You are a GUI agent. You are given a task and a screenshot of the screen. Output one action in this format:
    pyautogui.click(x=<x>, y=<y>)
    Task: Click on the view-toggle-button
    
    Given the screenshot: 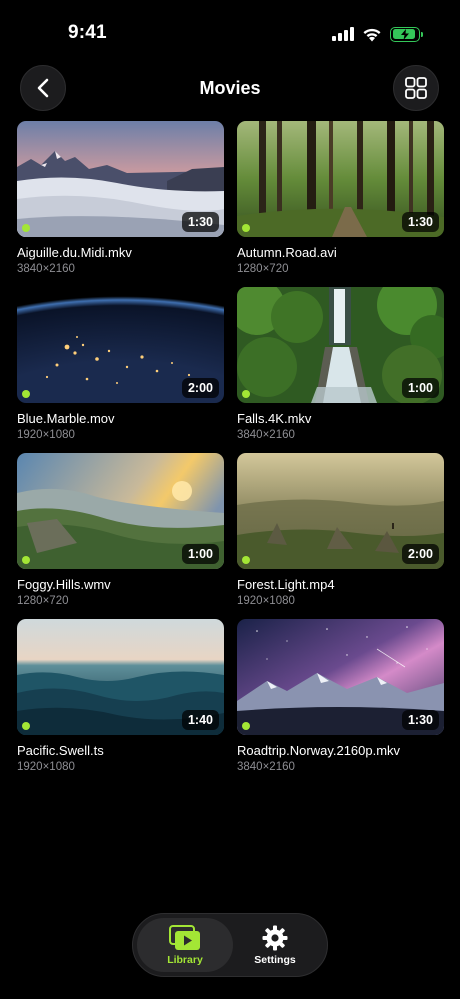 What is the action you would take?
    pyautogui.click(x=416, y=88)
    